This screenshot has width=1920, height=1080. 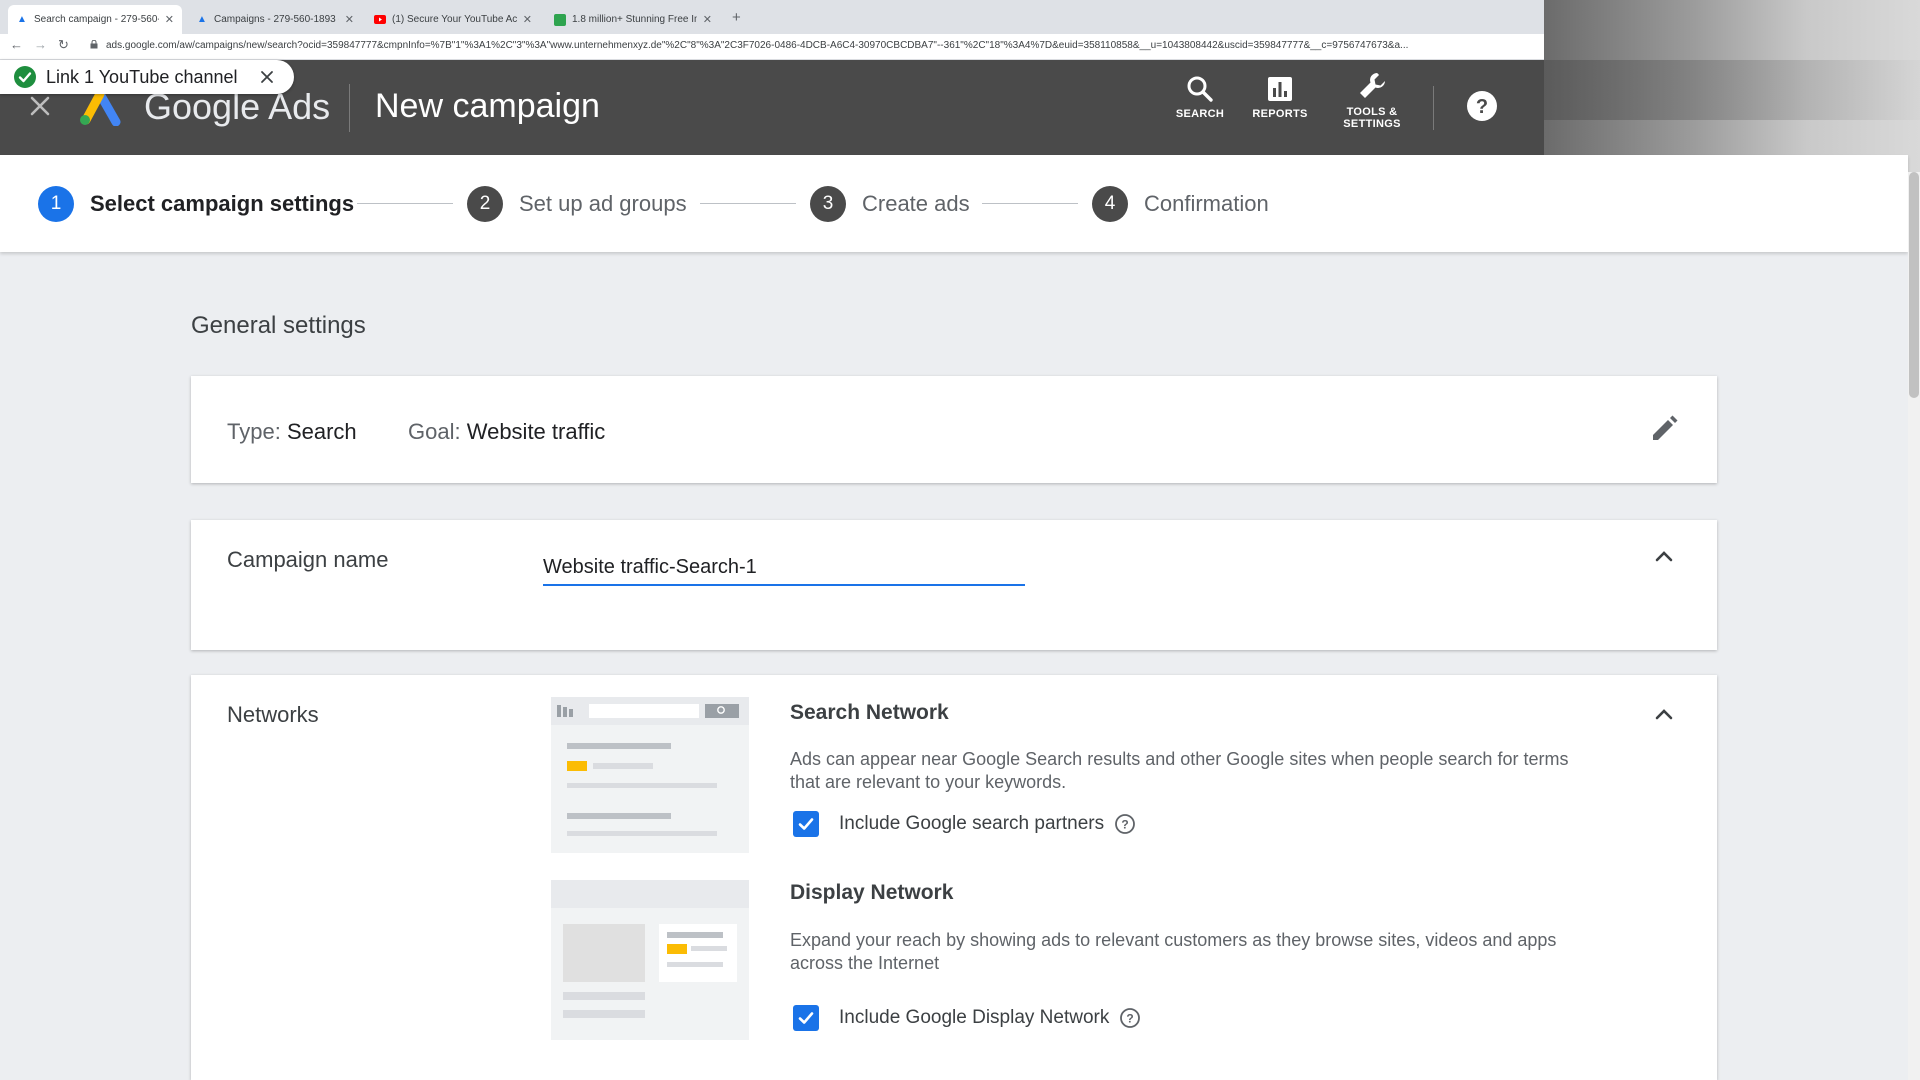 I want to click on step-label: Set up ad groups, so click(x=603, y=203).